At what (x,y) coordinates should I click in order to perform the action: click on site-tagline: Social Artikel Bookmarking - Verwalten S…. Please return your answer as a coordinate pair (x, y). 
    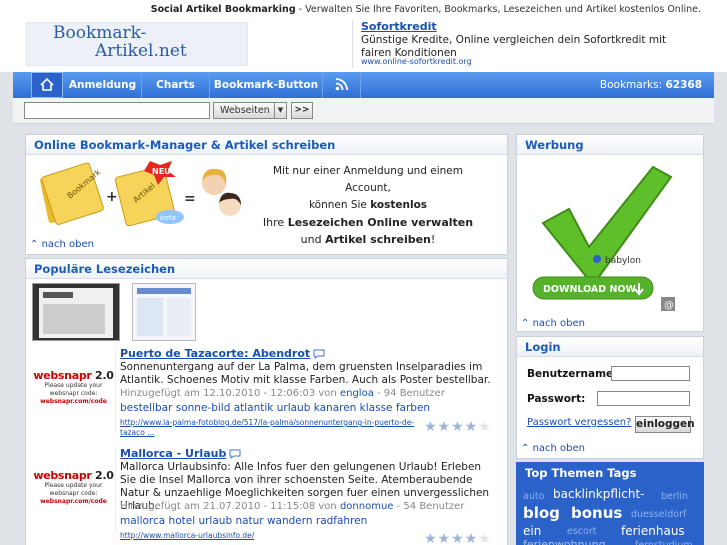
    Looking at the image, I should click on (425, 9).